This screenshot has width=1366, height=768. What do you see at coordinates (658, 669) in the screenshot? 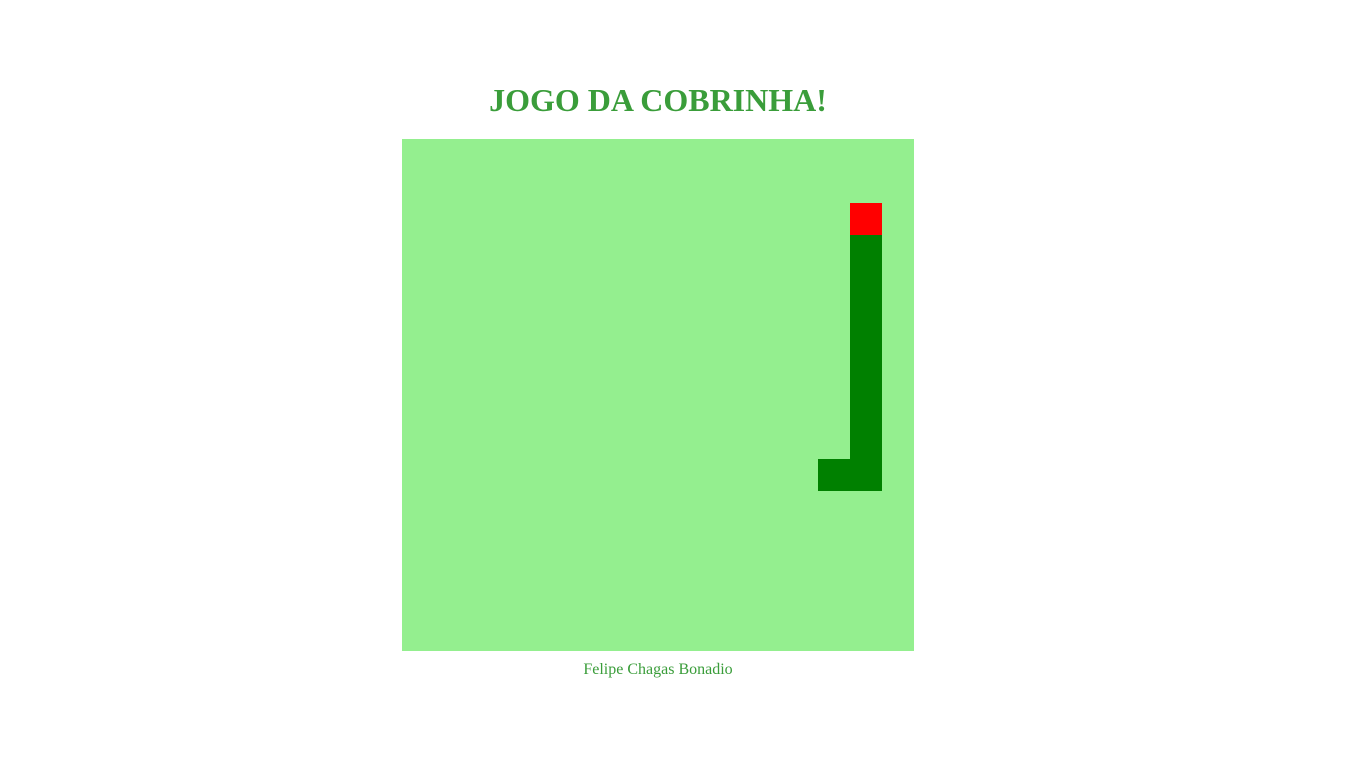
I see `author-credit: Felipe Chagas Bonadio` at bounding box center [658, 669].